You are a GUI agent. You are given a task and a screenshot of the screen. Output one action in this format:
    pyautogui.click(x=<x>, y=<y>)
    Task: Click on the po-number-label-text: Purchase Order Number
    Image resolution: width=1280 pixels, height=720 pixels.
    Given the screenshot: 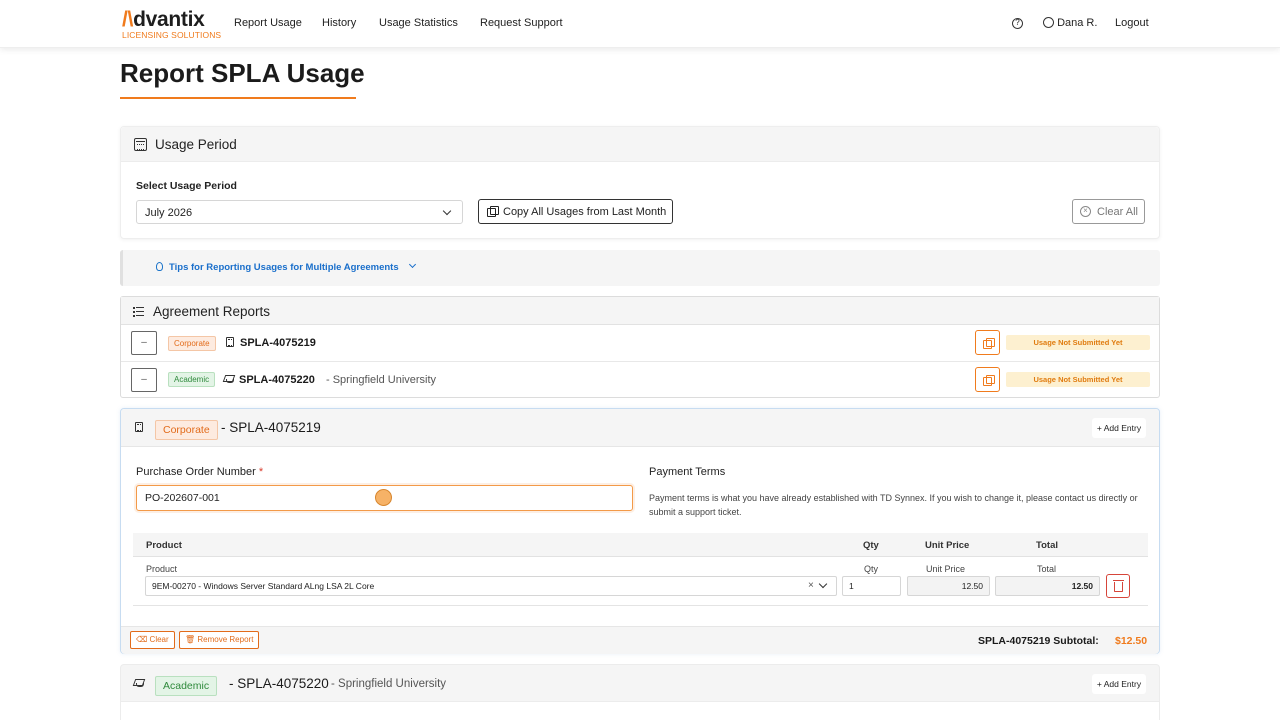 What is the action you would take?
    pyautogui.click(x=196, y=472)
    